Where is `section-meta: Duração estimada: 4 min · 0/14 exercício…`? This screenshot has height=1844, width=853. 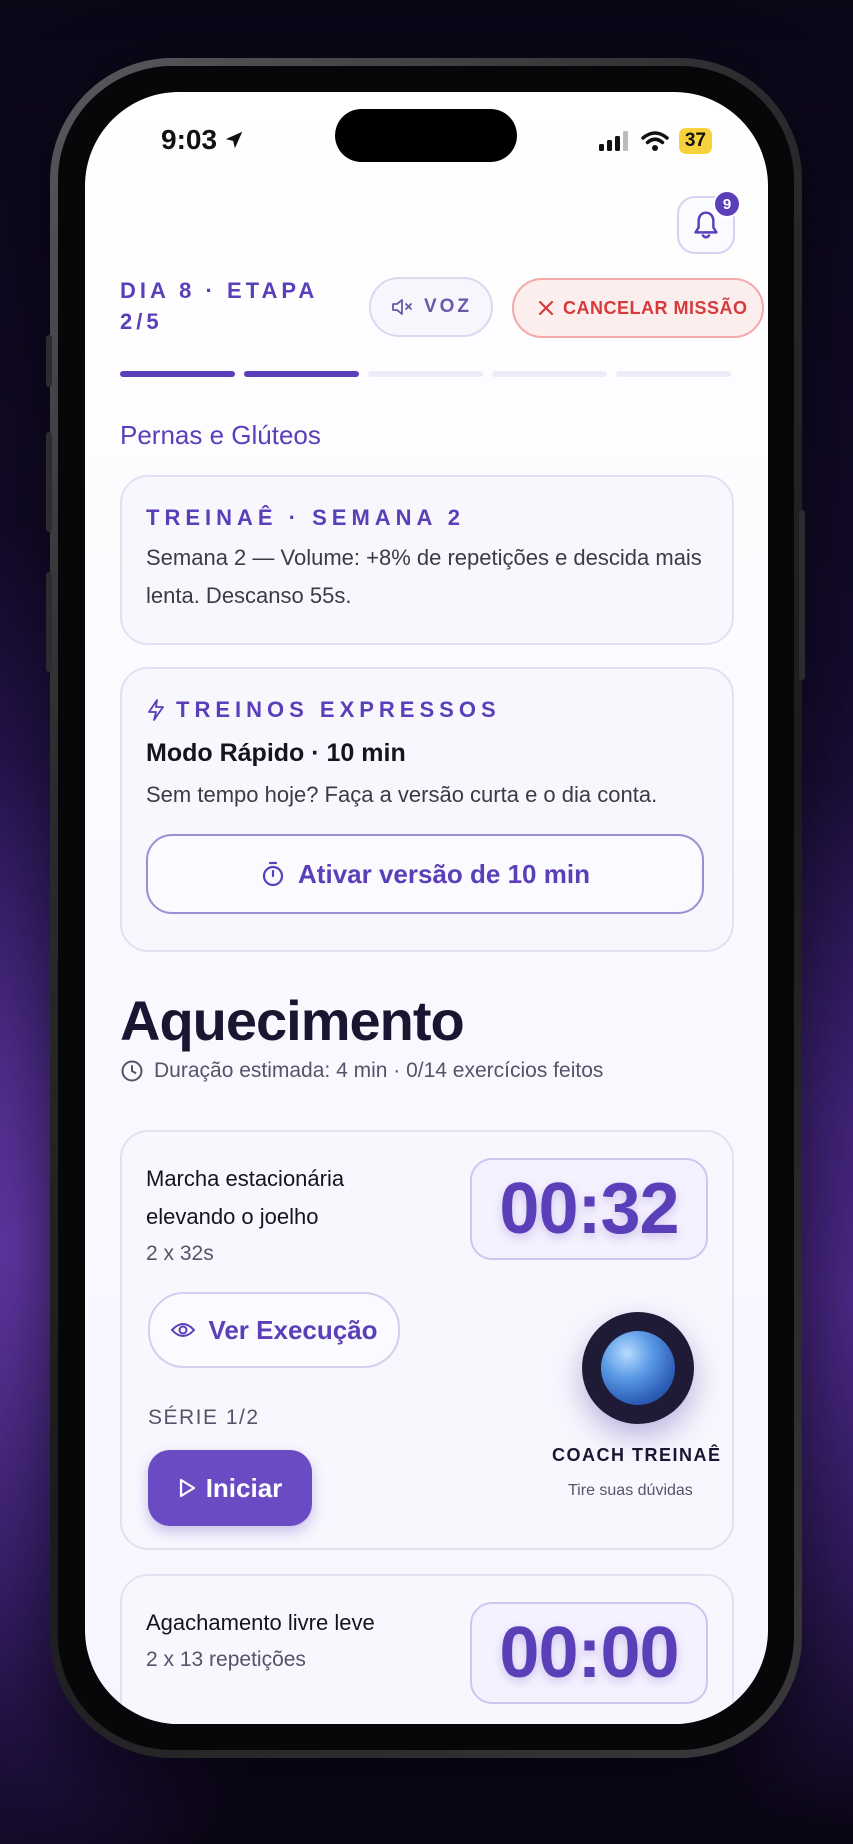
section-meta: Duração estimada: 4 min · 0/14 exercício… is located at coordinates (361, 1071).